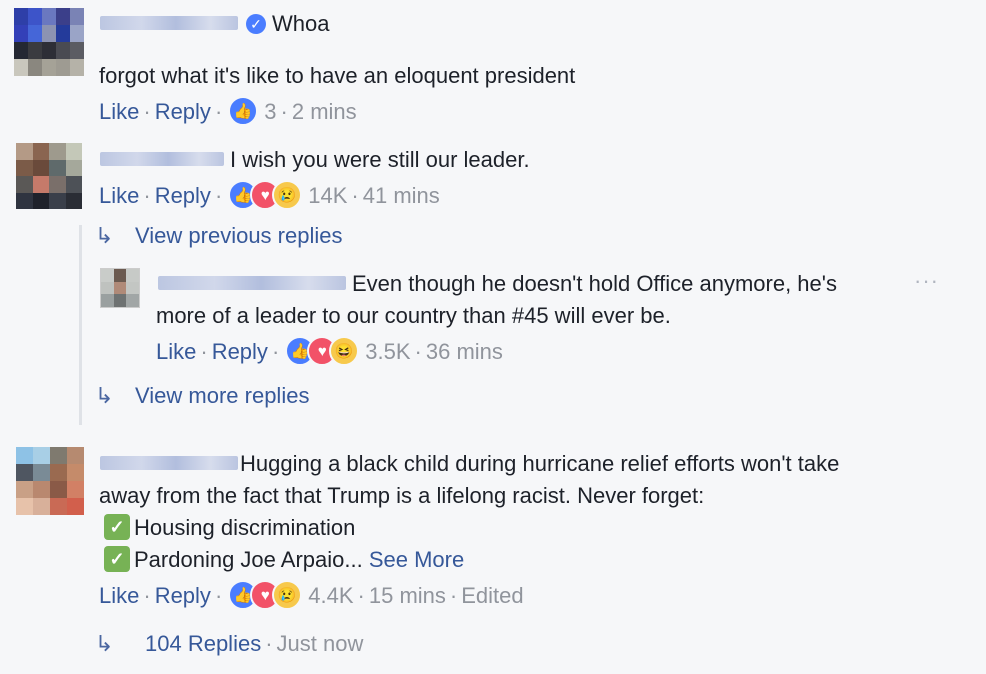  I want to click on verified-badge-icon: ✓, so click(256, 24).